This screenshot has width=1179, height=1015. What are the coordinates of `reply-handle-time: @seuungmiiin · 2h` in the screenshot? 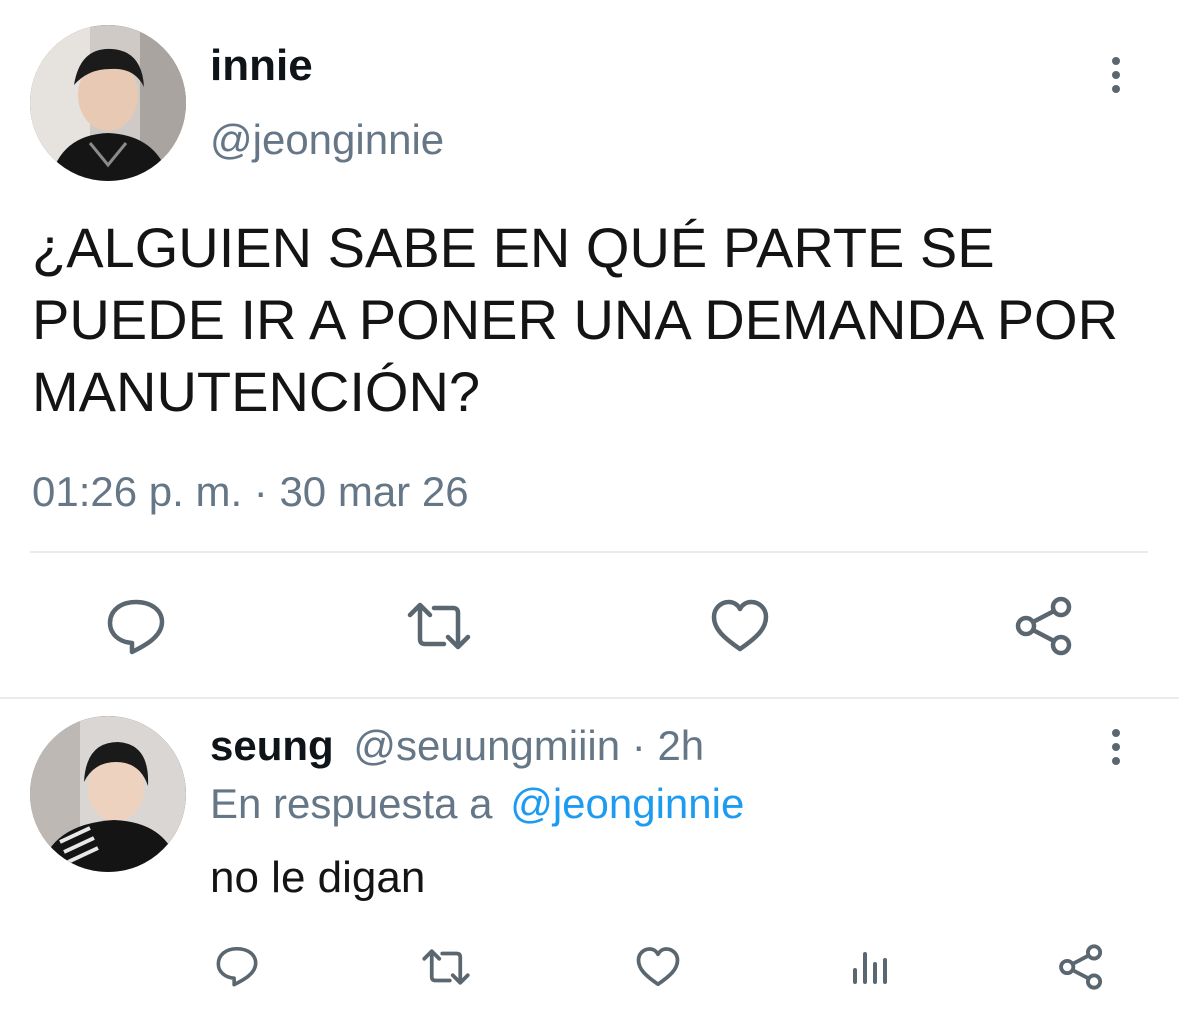 It's located at (528, 745).